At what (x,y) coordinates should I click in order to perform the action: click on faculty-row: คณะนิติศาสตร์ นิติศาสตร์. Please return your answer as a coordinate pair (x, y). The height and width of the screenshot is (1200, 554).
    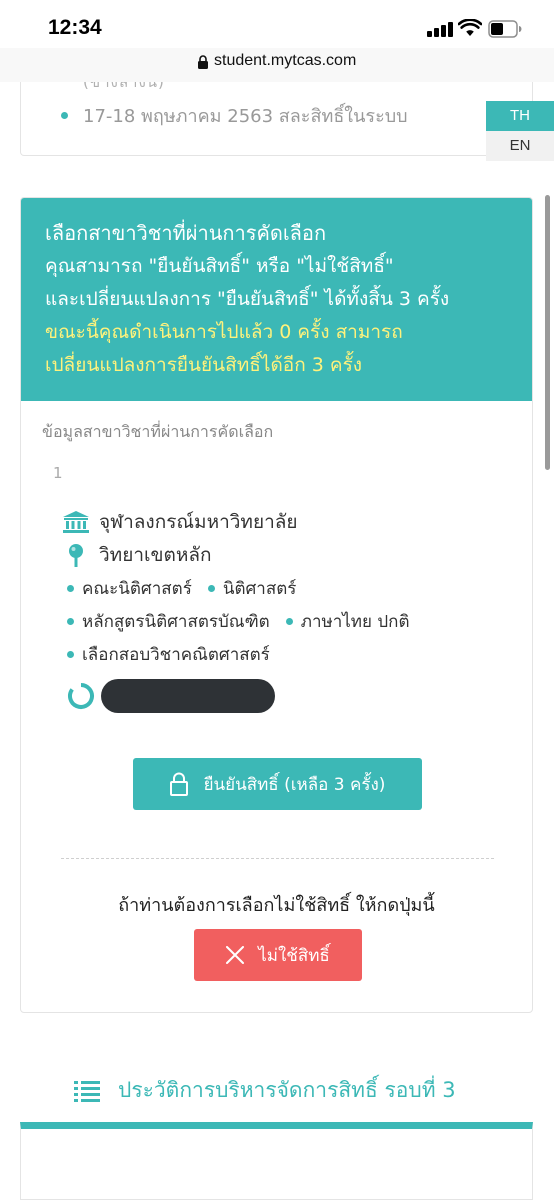
    Looking at the image, I should click on (181, 588).